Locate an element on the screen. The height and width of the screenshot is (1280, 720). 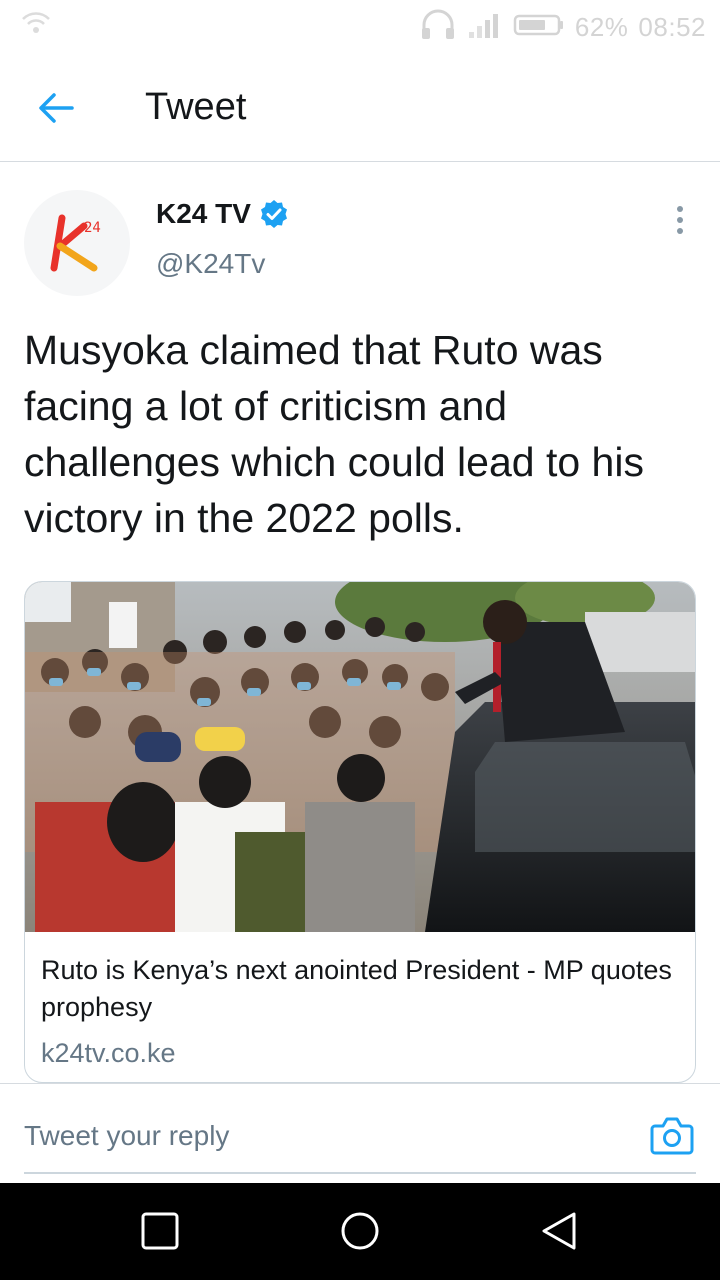
card-domain: k24tv.co.ke is located at coordinates (108, 1053).